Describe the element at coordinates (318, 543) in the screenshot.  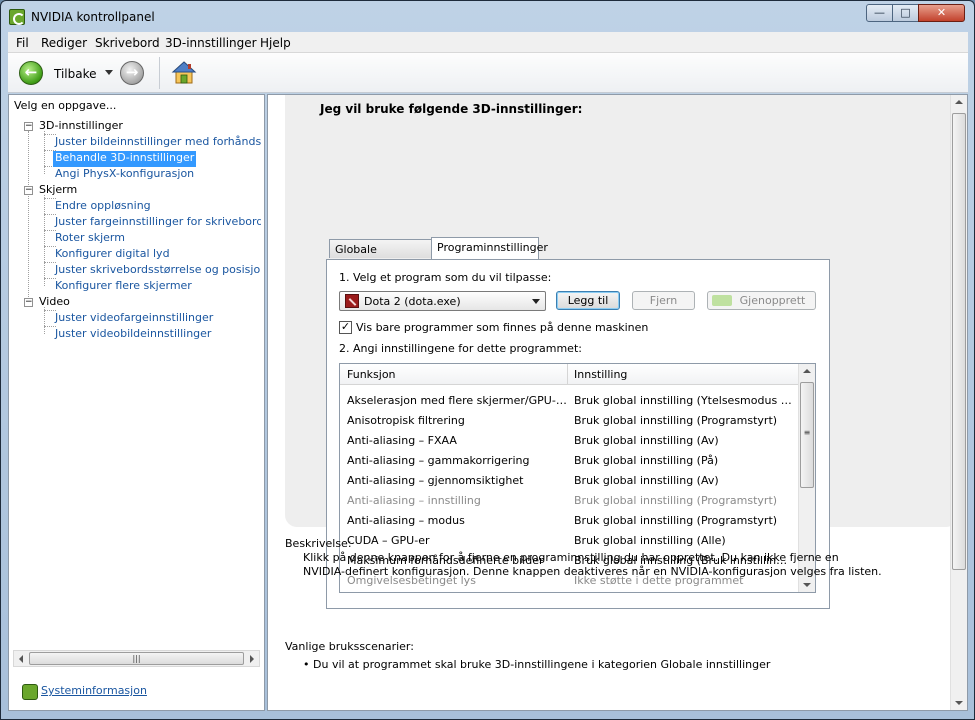
I see `description-heading: Beskrivelse:` at that location.